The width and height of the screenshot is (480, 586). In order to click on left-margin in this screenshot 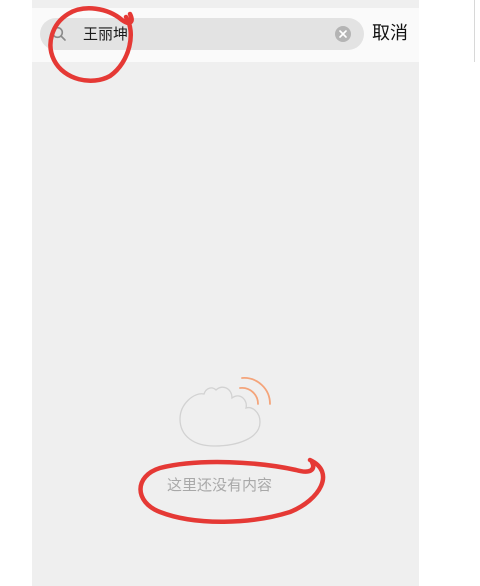, I will do `click(16, 293)`.